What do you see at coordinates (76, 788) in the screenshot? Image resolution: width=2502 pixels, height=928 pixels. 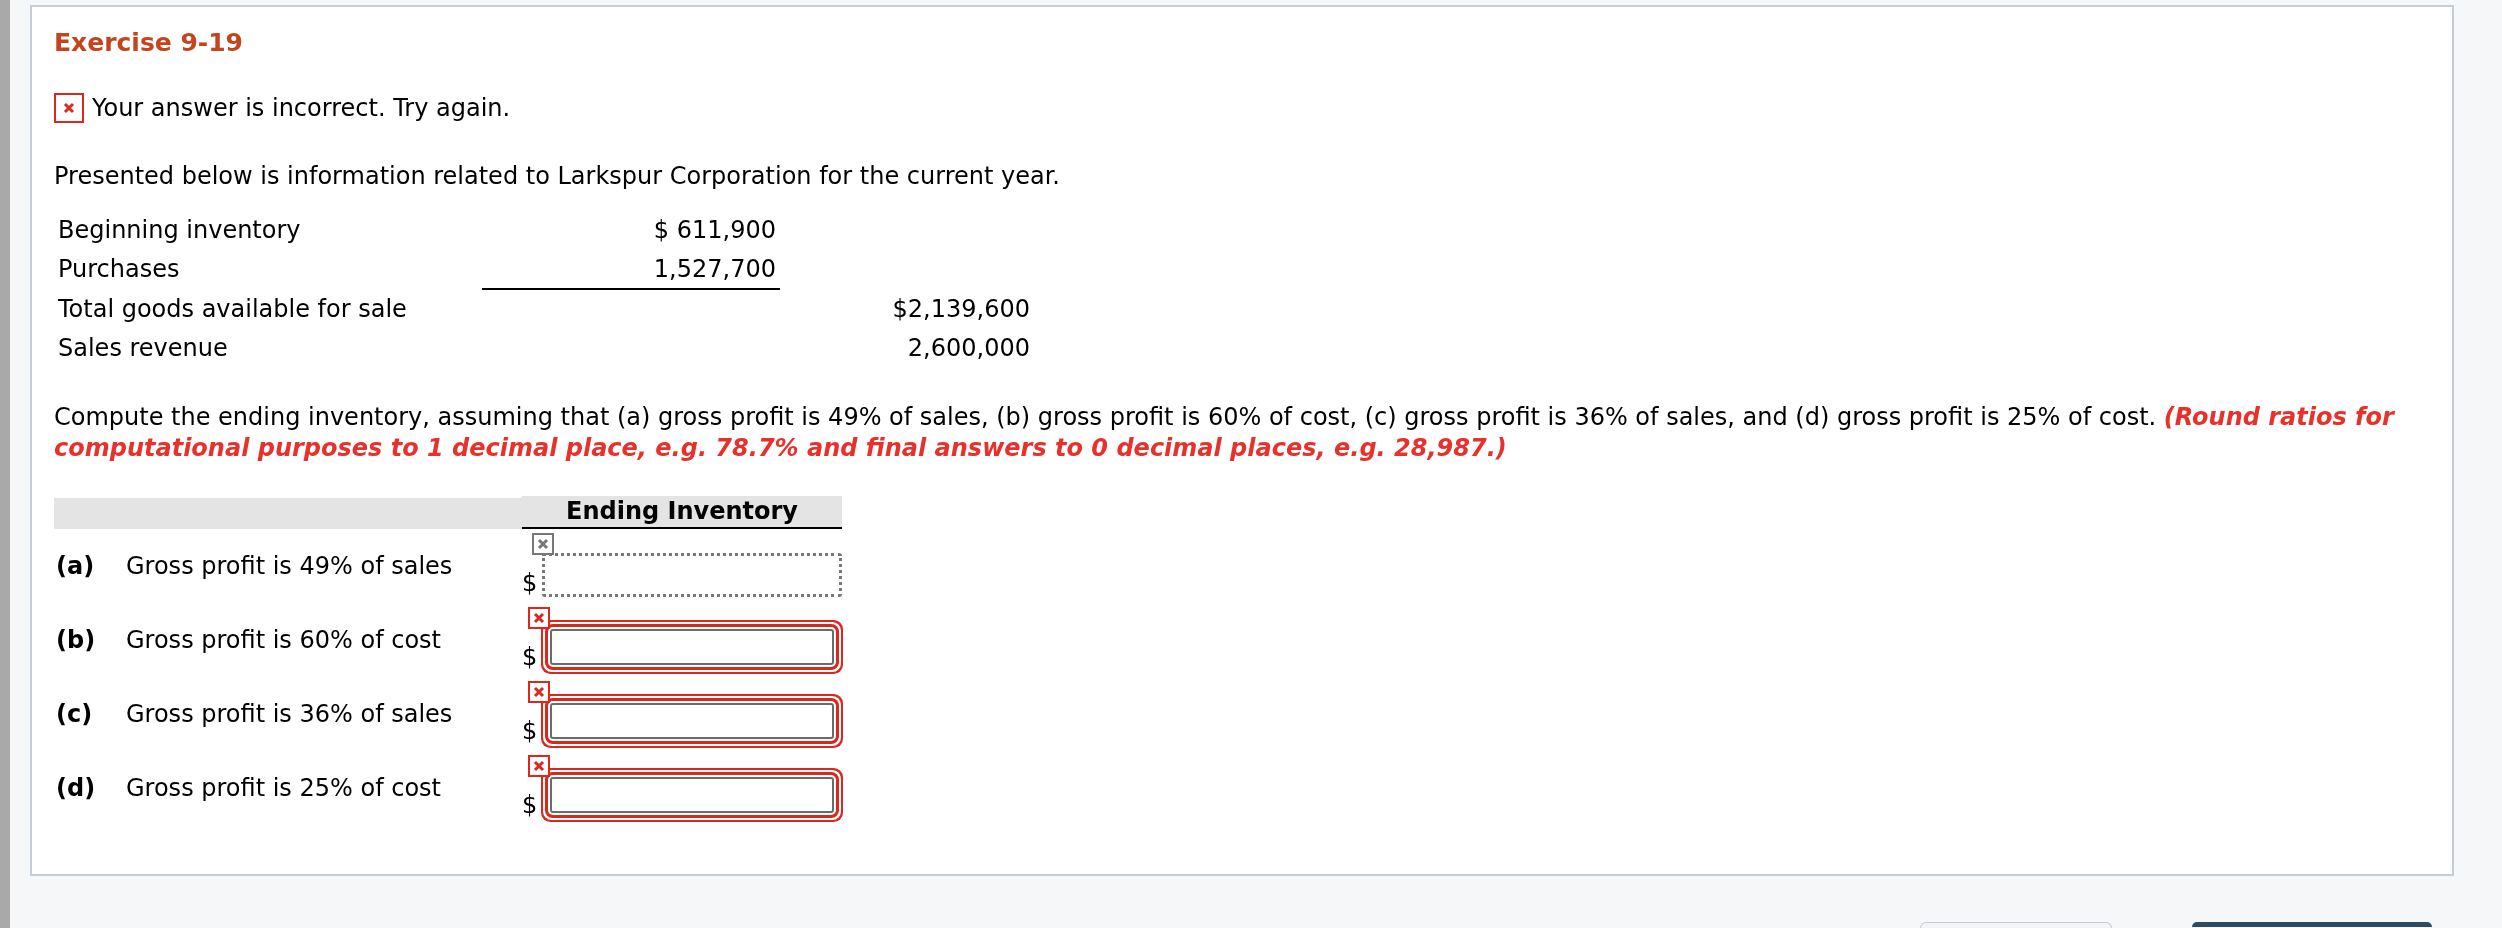 I see `part-letter: (d)` at bounding box center [76, 788].